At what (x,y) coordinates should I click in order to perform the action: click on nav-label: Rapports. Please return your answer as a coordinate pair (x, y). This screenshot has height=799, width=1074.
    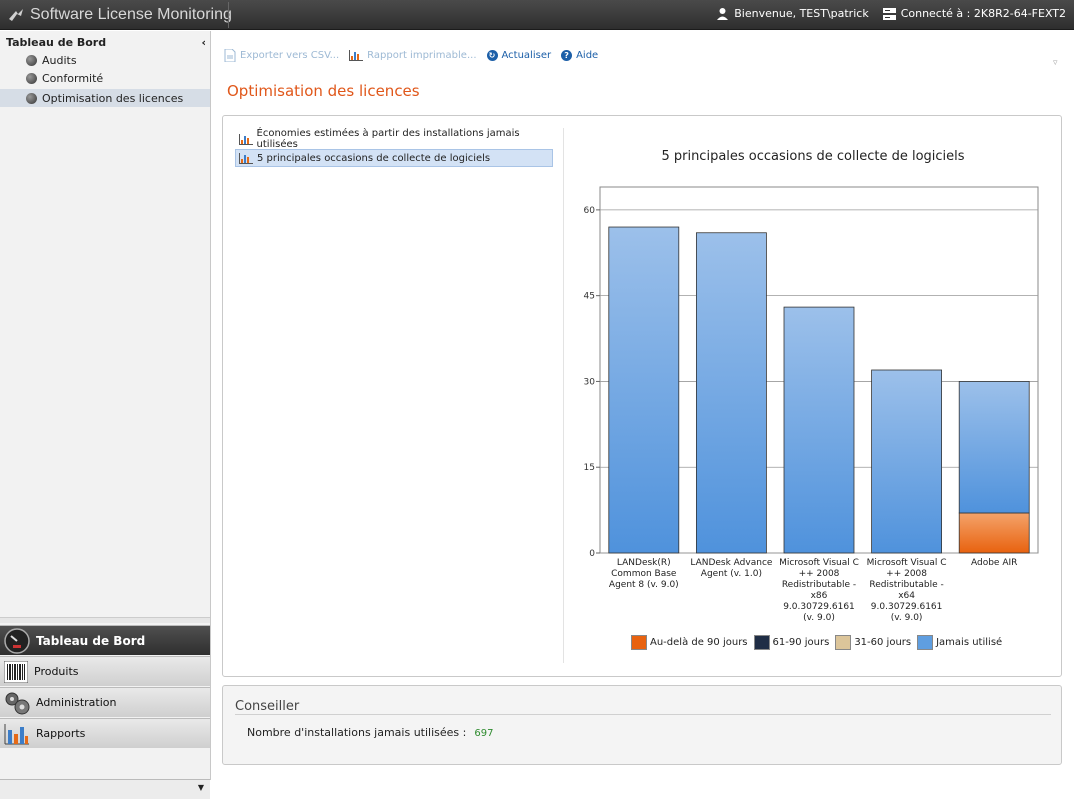
    Looking at the image, I should click on (61, 733).